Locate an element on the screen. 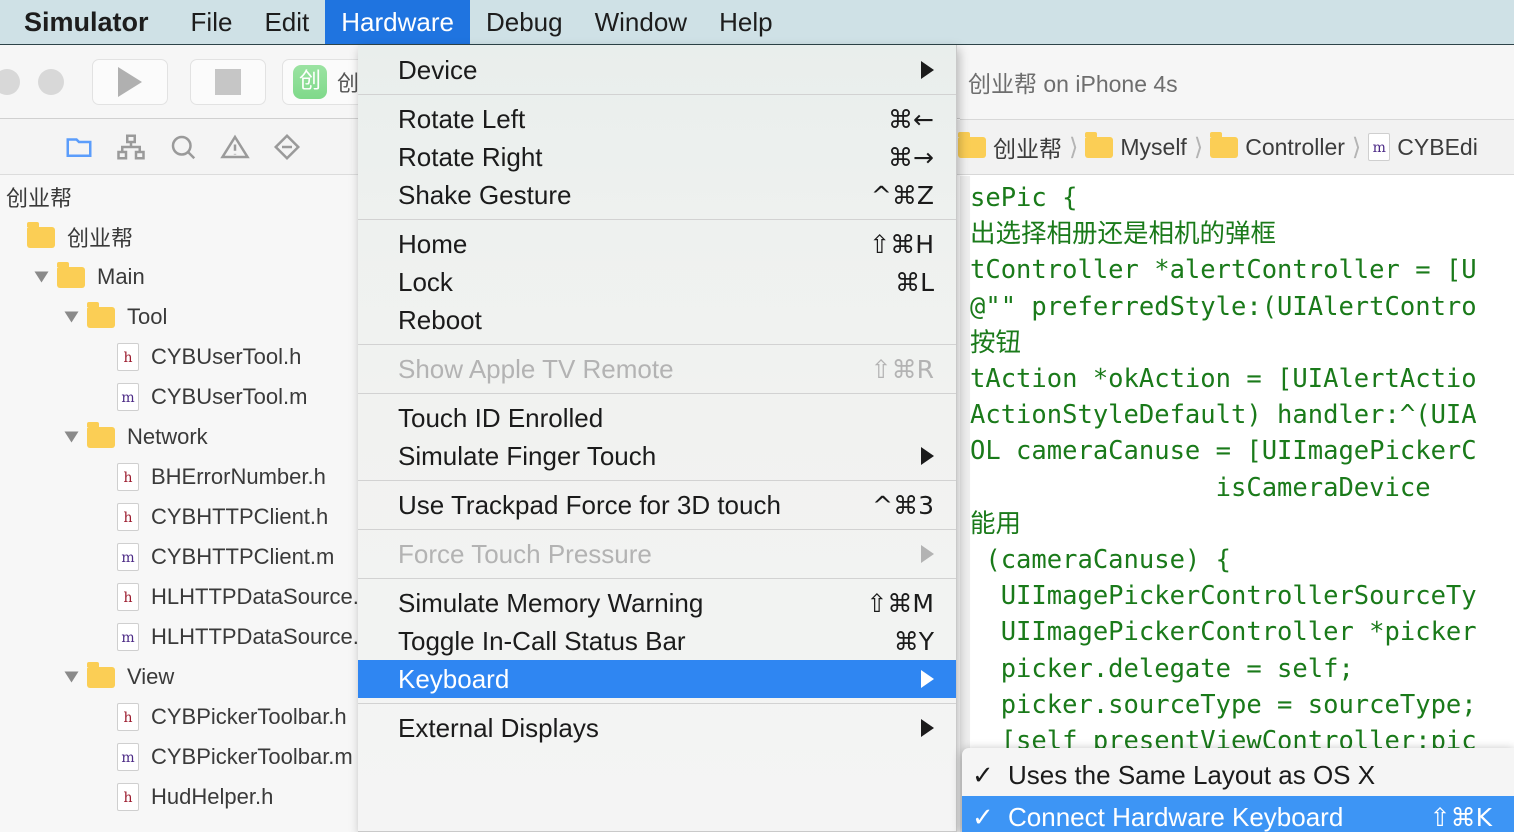 The width and height of the screenshot is (1514, 832). menu-item-shortcut: ⇧⌘H is located at coordinates (901, 244).